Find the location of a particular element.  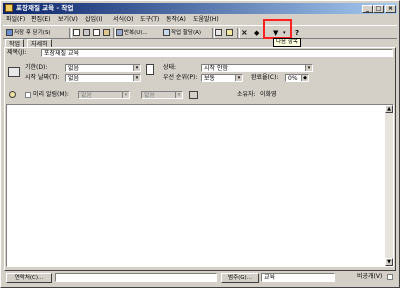

percent-complete-label: 완료율(C): is located at coordinates (265, 77).